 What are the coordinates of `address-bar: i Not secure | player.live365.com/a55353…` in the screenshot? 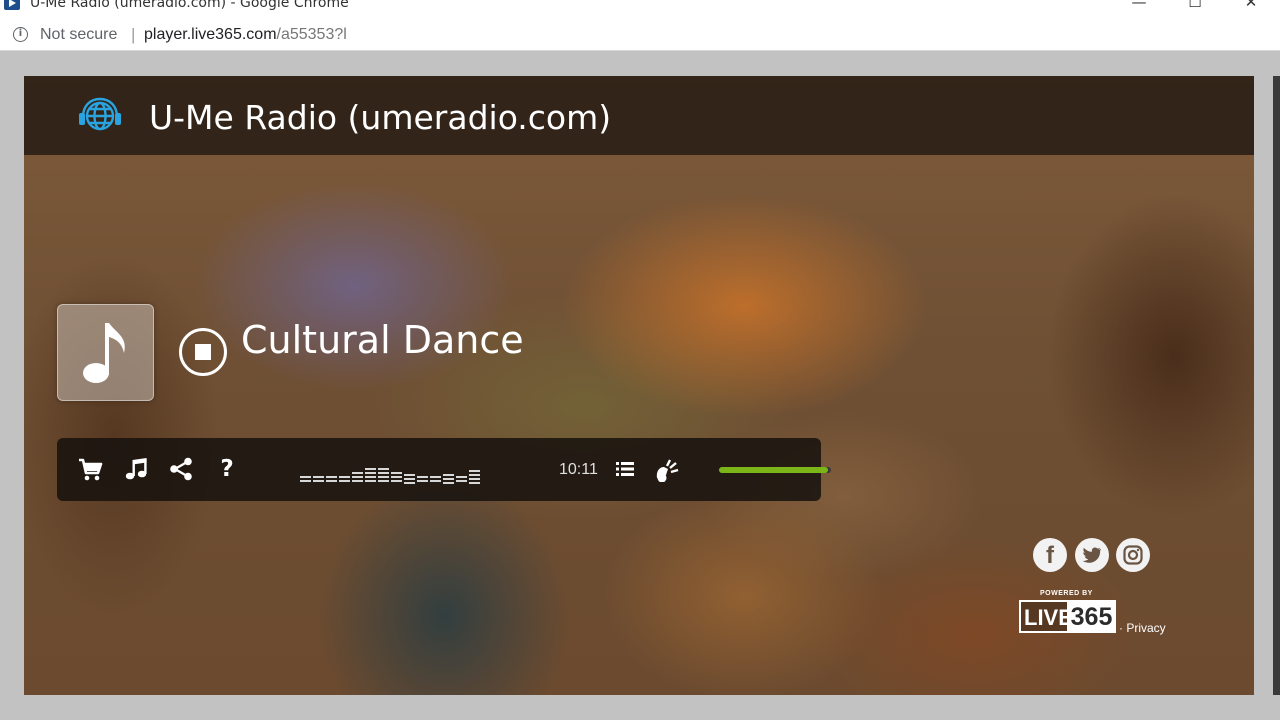 It's located at (640, 34).